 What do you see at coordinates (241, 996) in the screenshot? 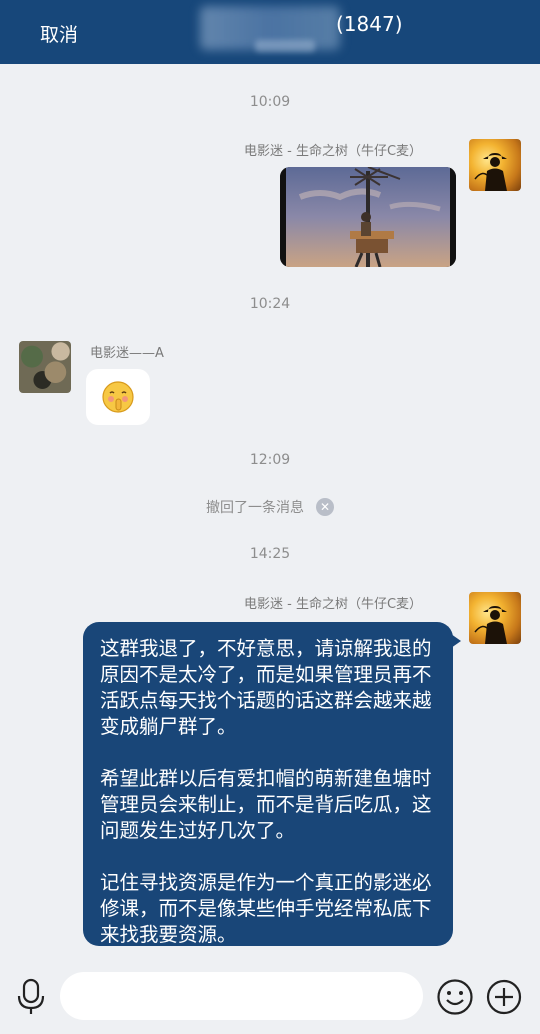
I see `message-input` at bounding box center [241, 996].